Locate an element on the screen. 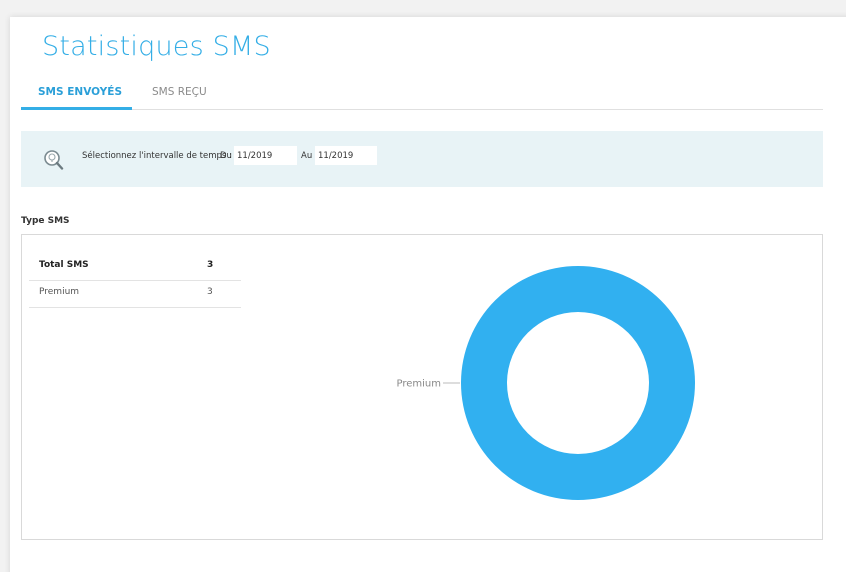 The height and width of the screenshot is (572, 846). date-range-label: Sélectionnez l'intervalle de temps : is located at coordinates (157, 156).